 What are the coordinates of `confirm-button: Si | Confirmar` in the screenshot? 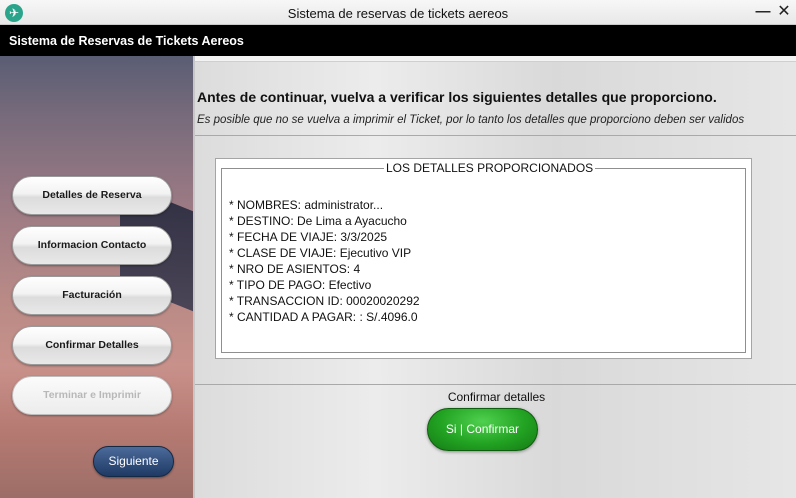 It's located at (482, 429).